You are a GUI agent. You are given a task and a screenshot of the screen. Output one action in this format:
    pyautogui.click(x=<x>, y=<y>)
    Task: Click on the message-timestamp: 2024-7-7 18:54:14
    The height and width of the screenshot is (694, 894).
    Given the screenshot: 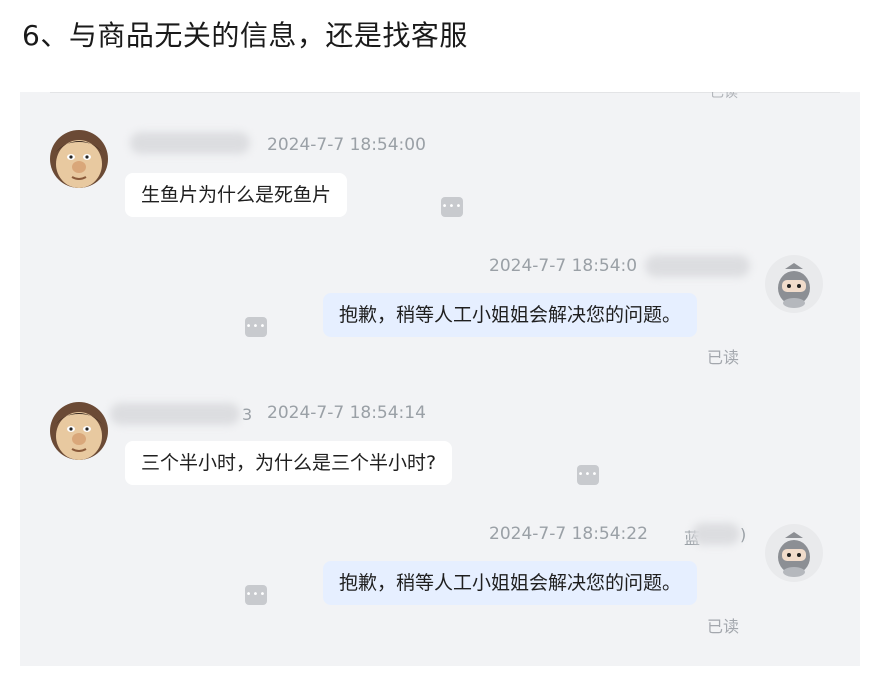 What is the action you would take?
    pyautogui.click(x=346, y=413)
    